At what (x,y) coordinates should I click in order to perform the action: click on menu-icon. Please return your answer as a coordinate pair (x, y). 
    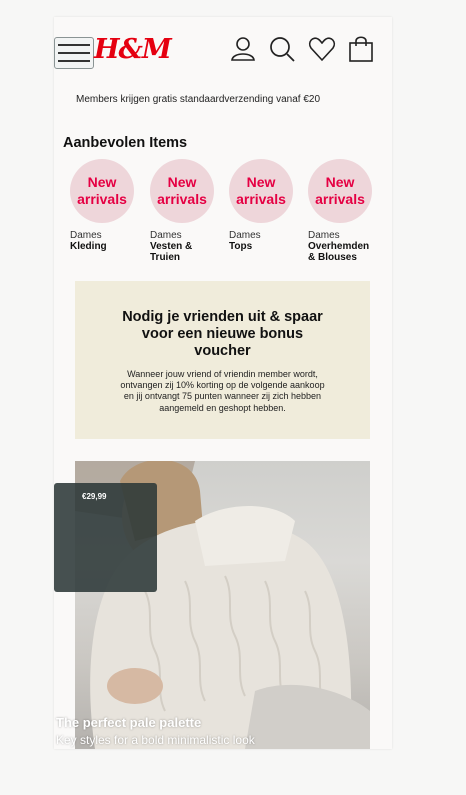
    Looking at the image, I should click on (74, 53).